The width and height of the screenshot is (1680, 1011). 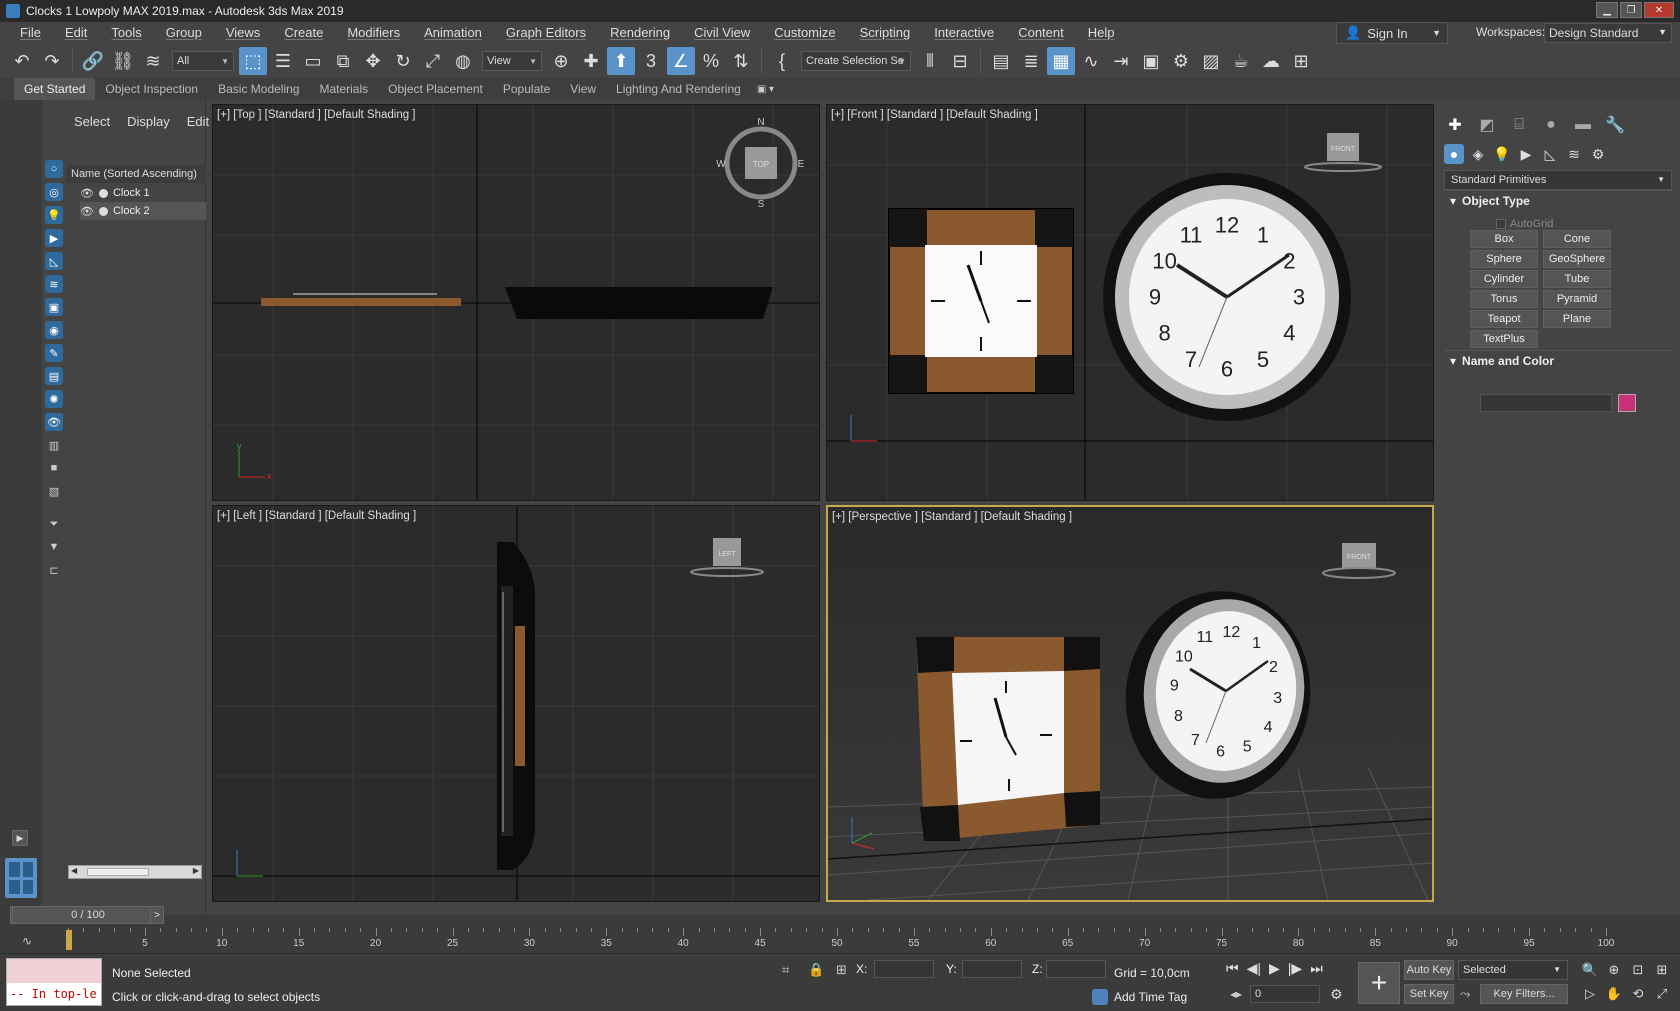 What do you see at coordinates (1295, 968) in the screenshot?
I see `next-frame-icon: |▶` at bounding box center [1295, 968].